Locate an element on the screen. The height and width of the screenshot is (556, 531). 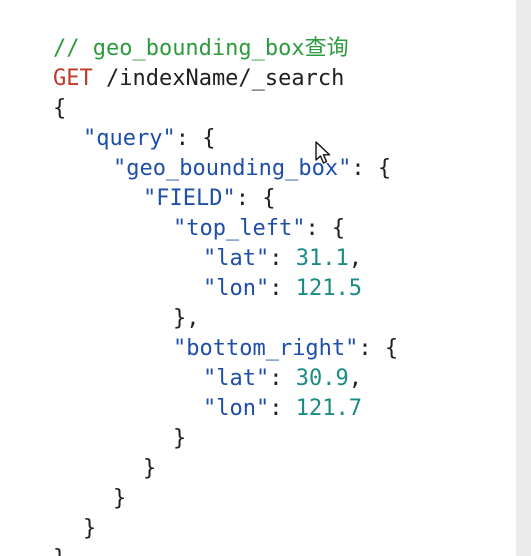
code-line-16: } is located at coordinates (93, 482).